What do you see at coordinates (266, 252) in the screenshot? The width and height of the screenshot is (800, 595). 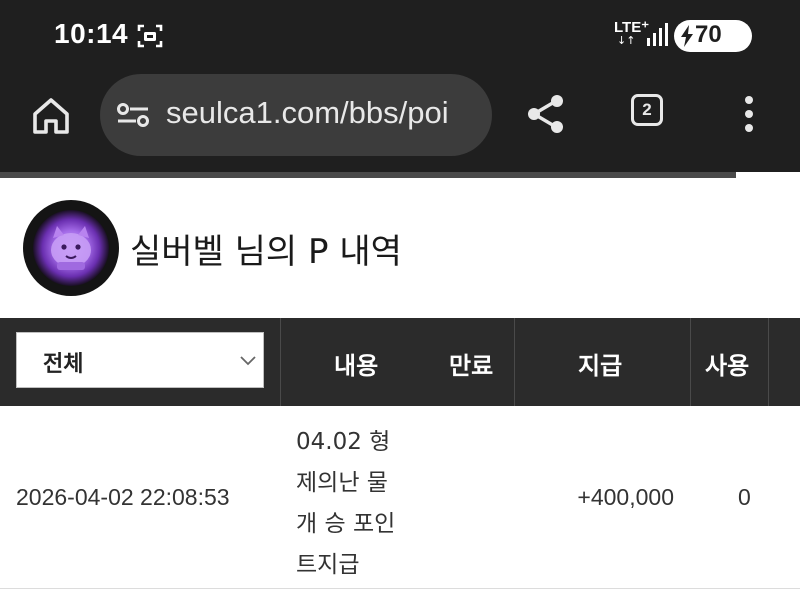 I see `page-title: 실버벨 님의 P 내역` at bounding box center [266, 252].